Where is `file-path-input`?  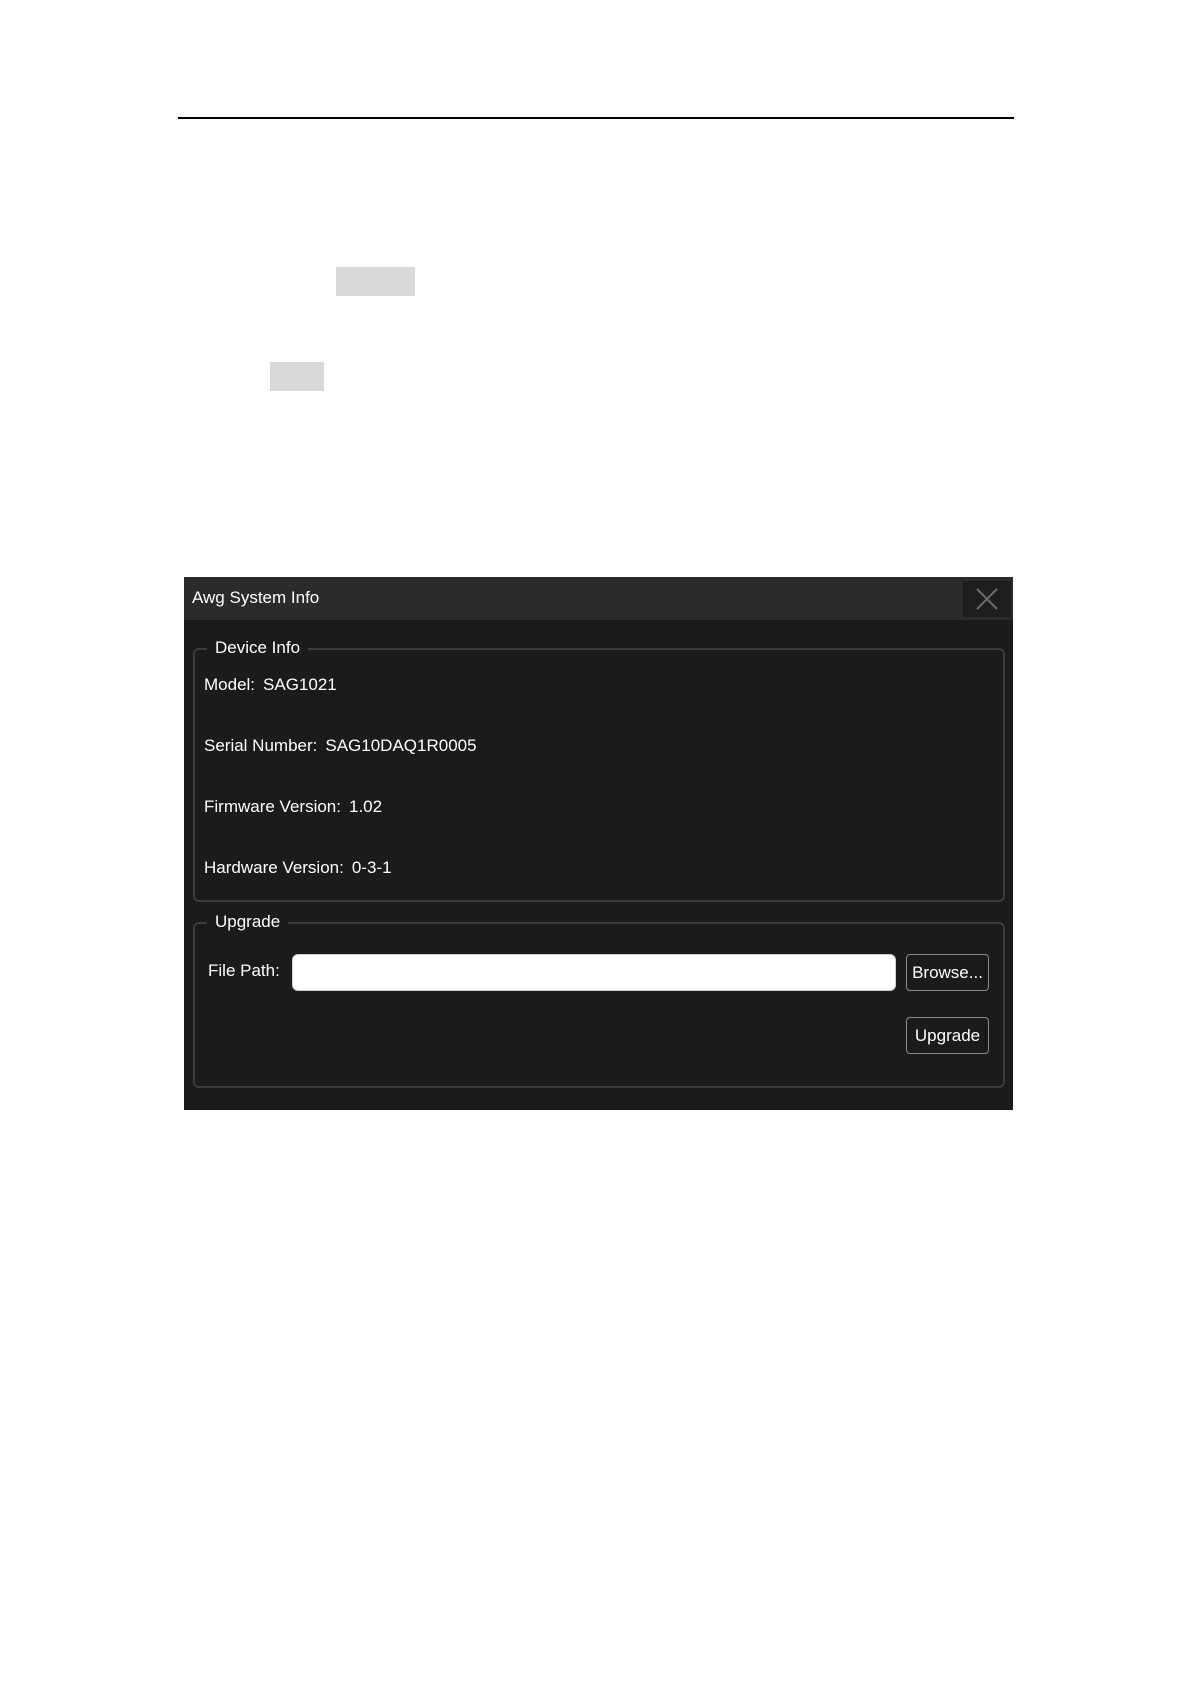 file-path-input is located at coordinates (594, 972).